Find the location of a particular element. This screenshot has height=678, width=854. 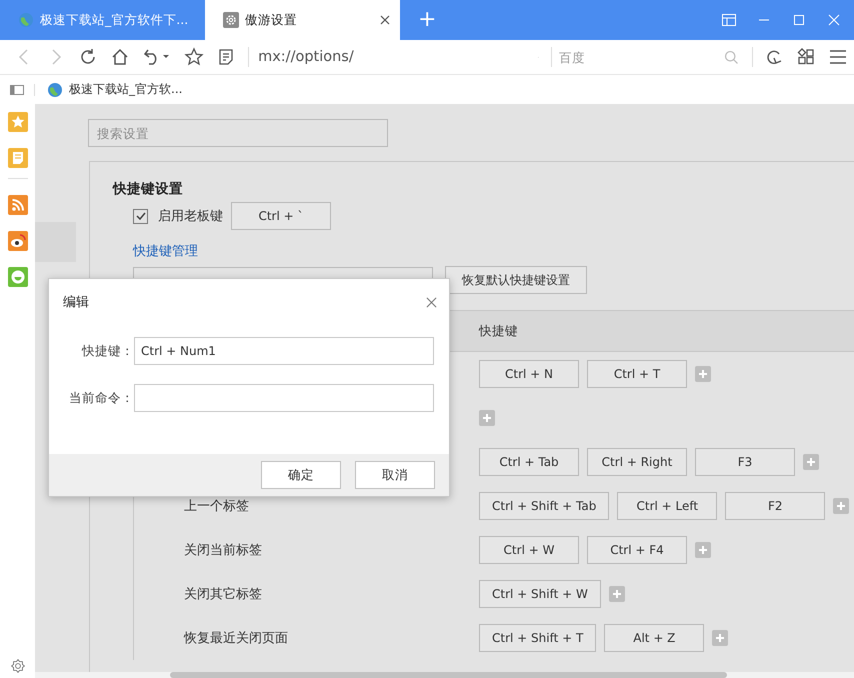

shortcut-key-button: Ctrl + N is located at coordinates (529, 374).